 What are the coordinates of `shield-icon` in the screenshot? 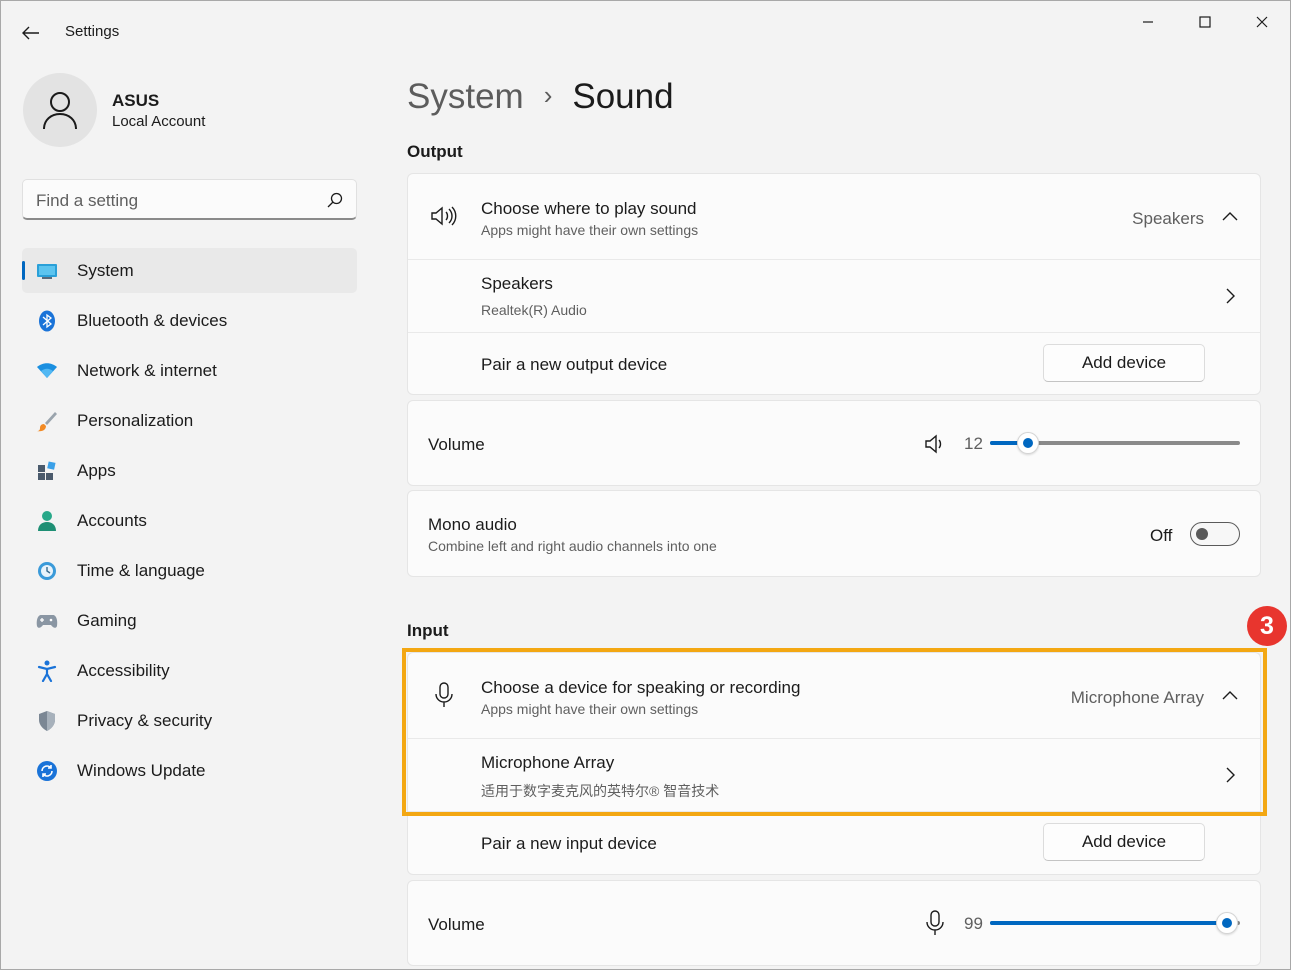 It's located at (47, 721).